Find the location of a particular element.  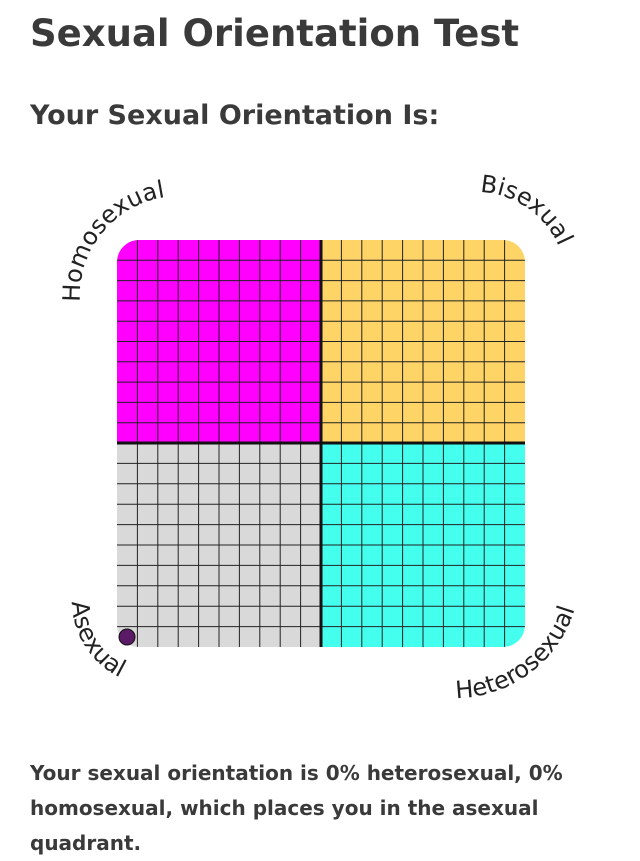

result-point is located at coordinates (127, 637).